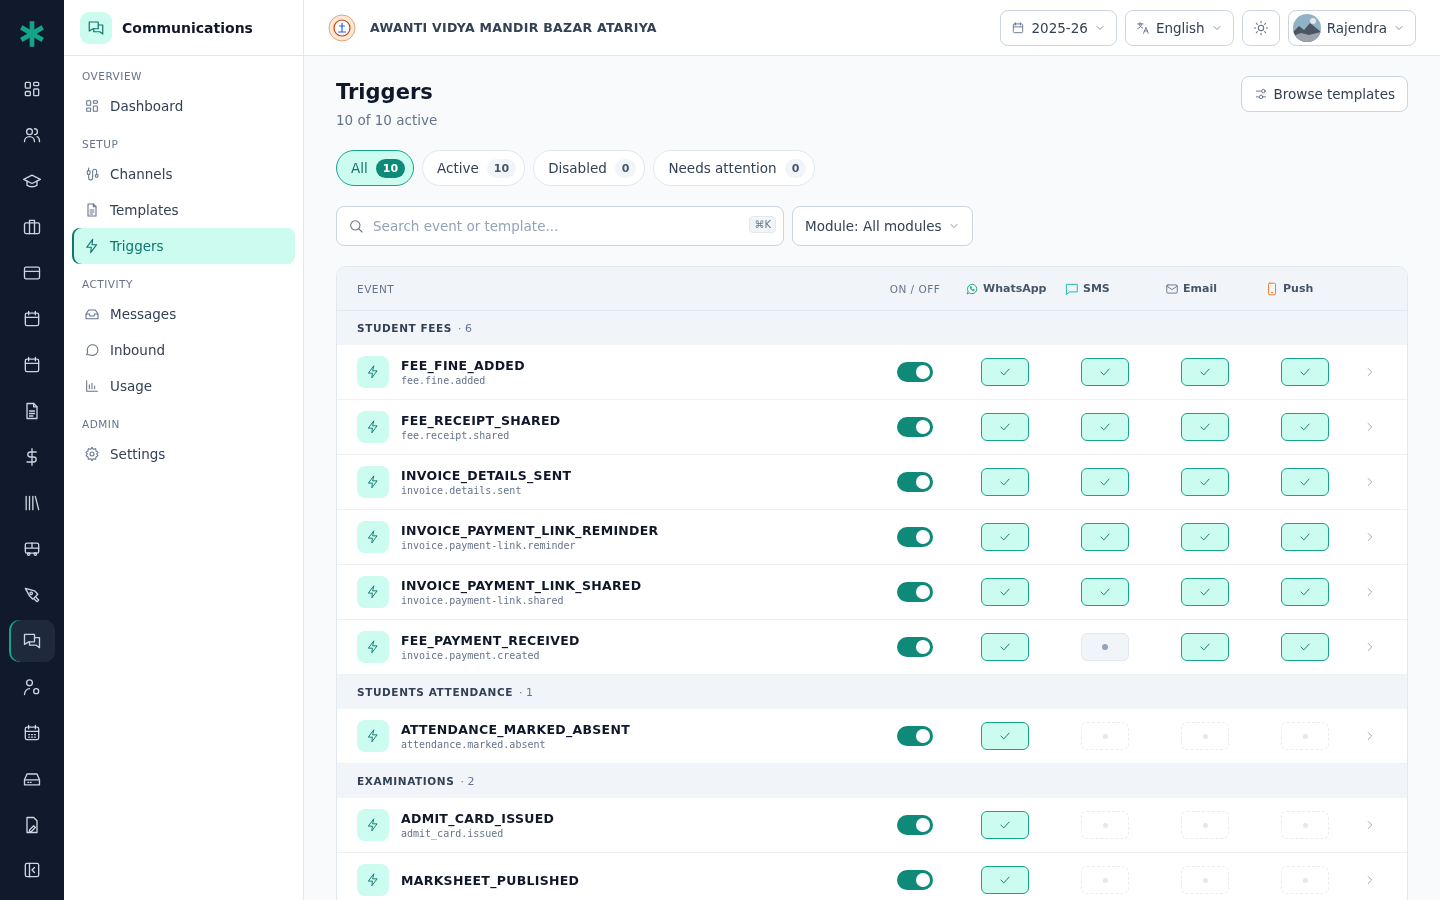  I want to click on user-menu: Rajendra, so click(1351, 27).